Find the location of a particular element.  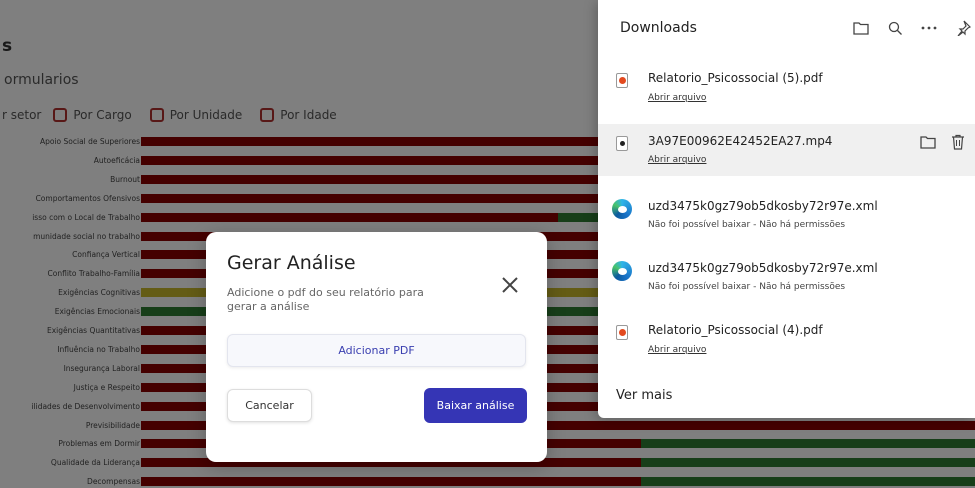

cancel-button: Cancelar is located at coordinates (269, 405).